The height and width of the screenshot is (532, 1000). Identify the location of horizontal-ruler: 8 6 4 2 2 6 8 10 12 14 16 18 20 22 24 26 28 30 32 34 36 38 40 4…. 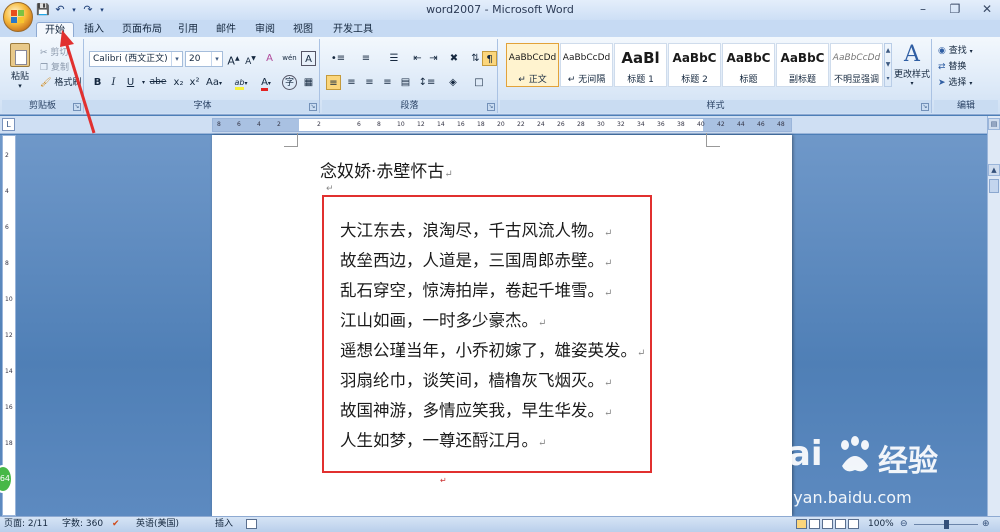
(502, 125).